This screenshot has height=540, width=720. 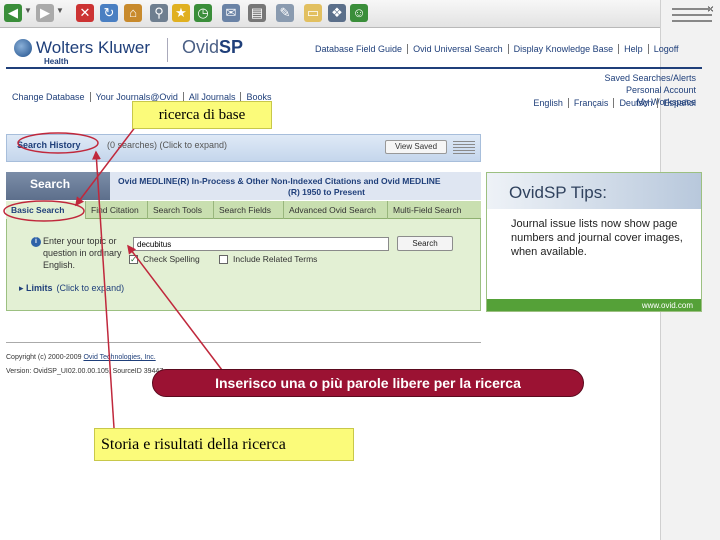 What do you see at coordinates (159, 13) in the screenshot?
I see `search-icon: ⚲` at bounding box center [159, 13].